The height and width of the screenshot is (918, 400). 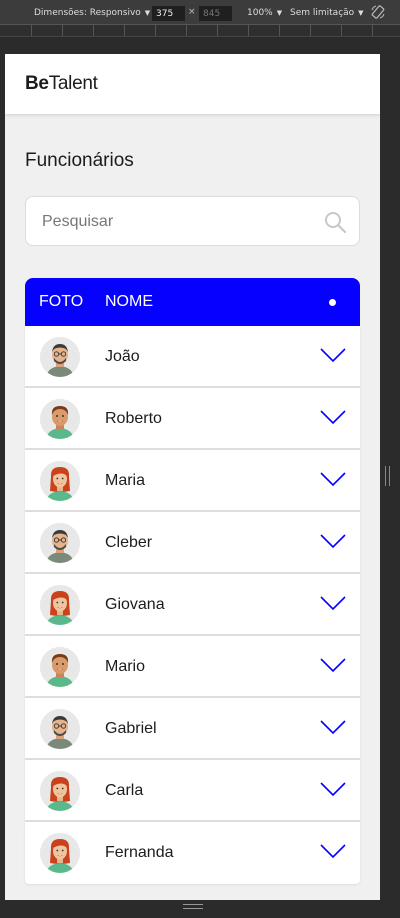 I want to click on width-input: 375, so click(x=168, y=13).